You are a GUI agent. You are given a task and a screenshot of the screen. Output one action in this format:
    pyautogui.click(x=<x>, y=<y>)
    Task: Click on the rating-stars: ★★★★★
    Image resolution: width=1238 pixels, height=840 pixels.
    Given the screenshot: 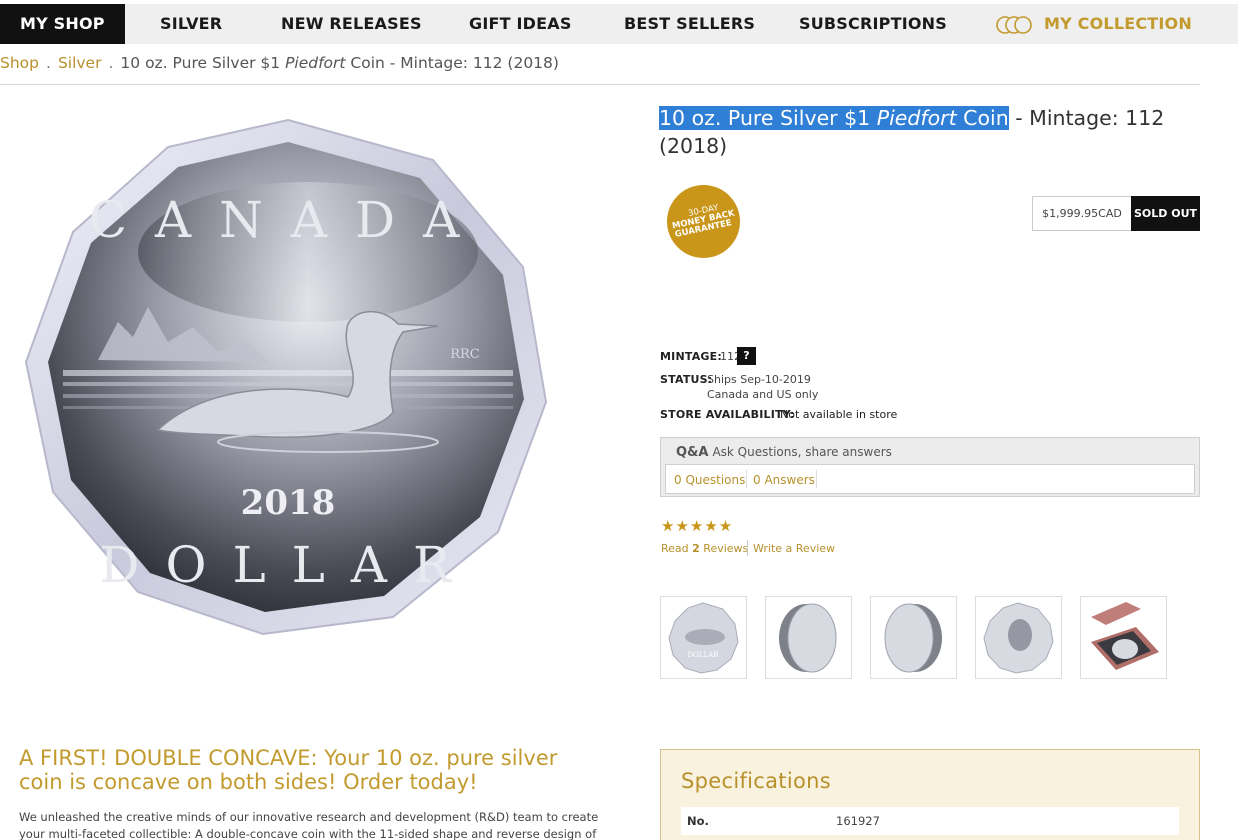 What is the action you would take?
    pyautogui.click(x=697, y=526)
    